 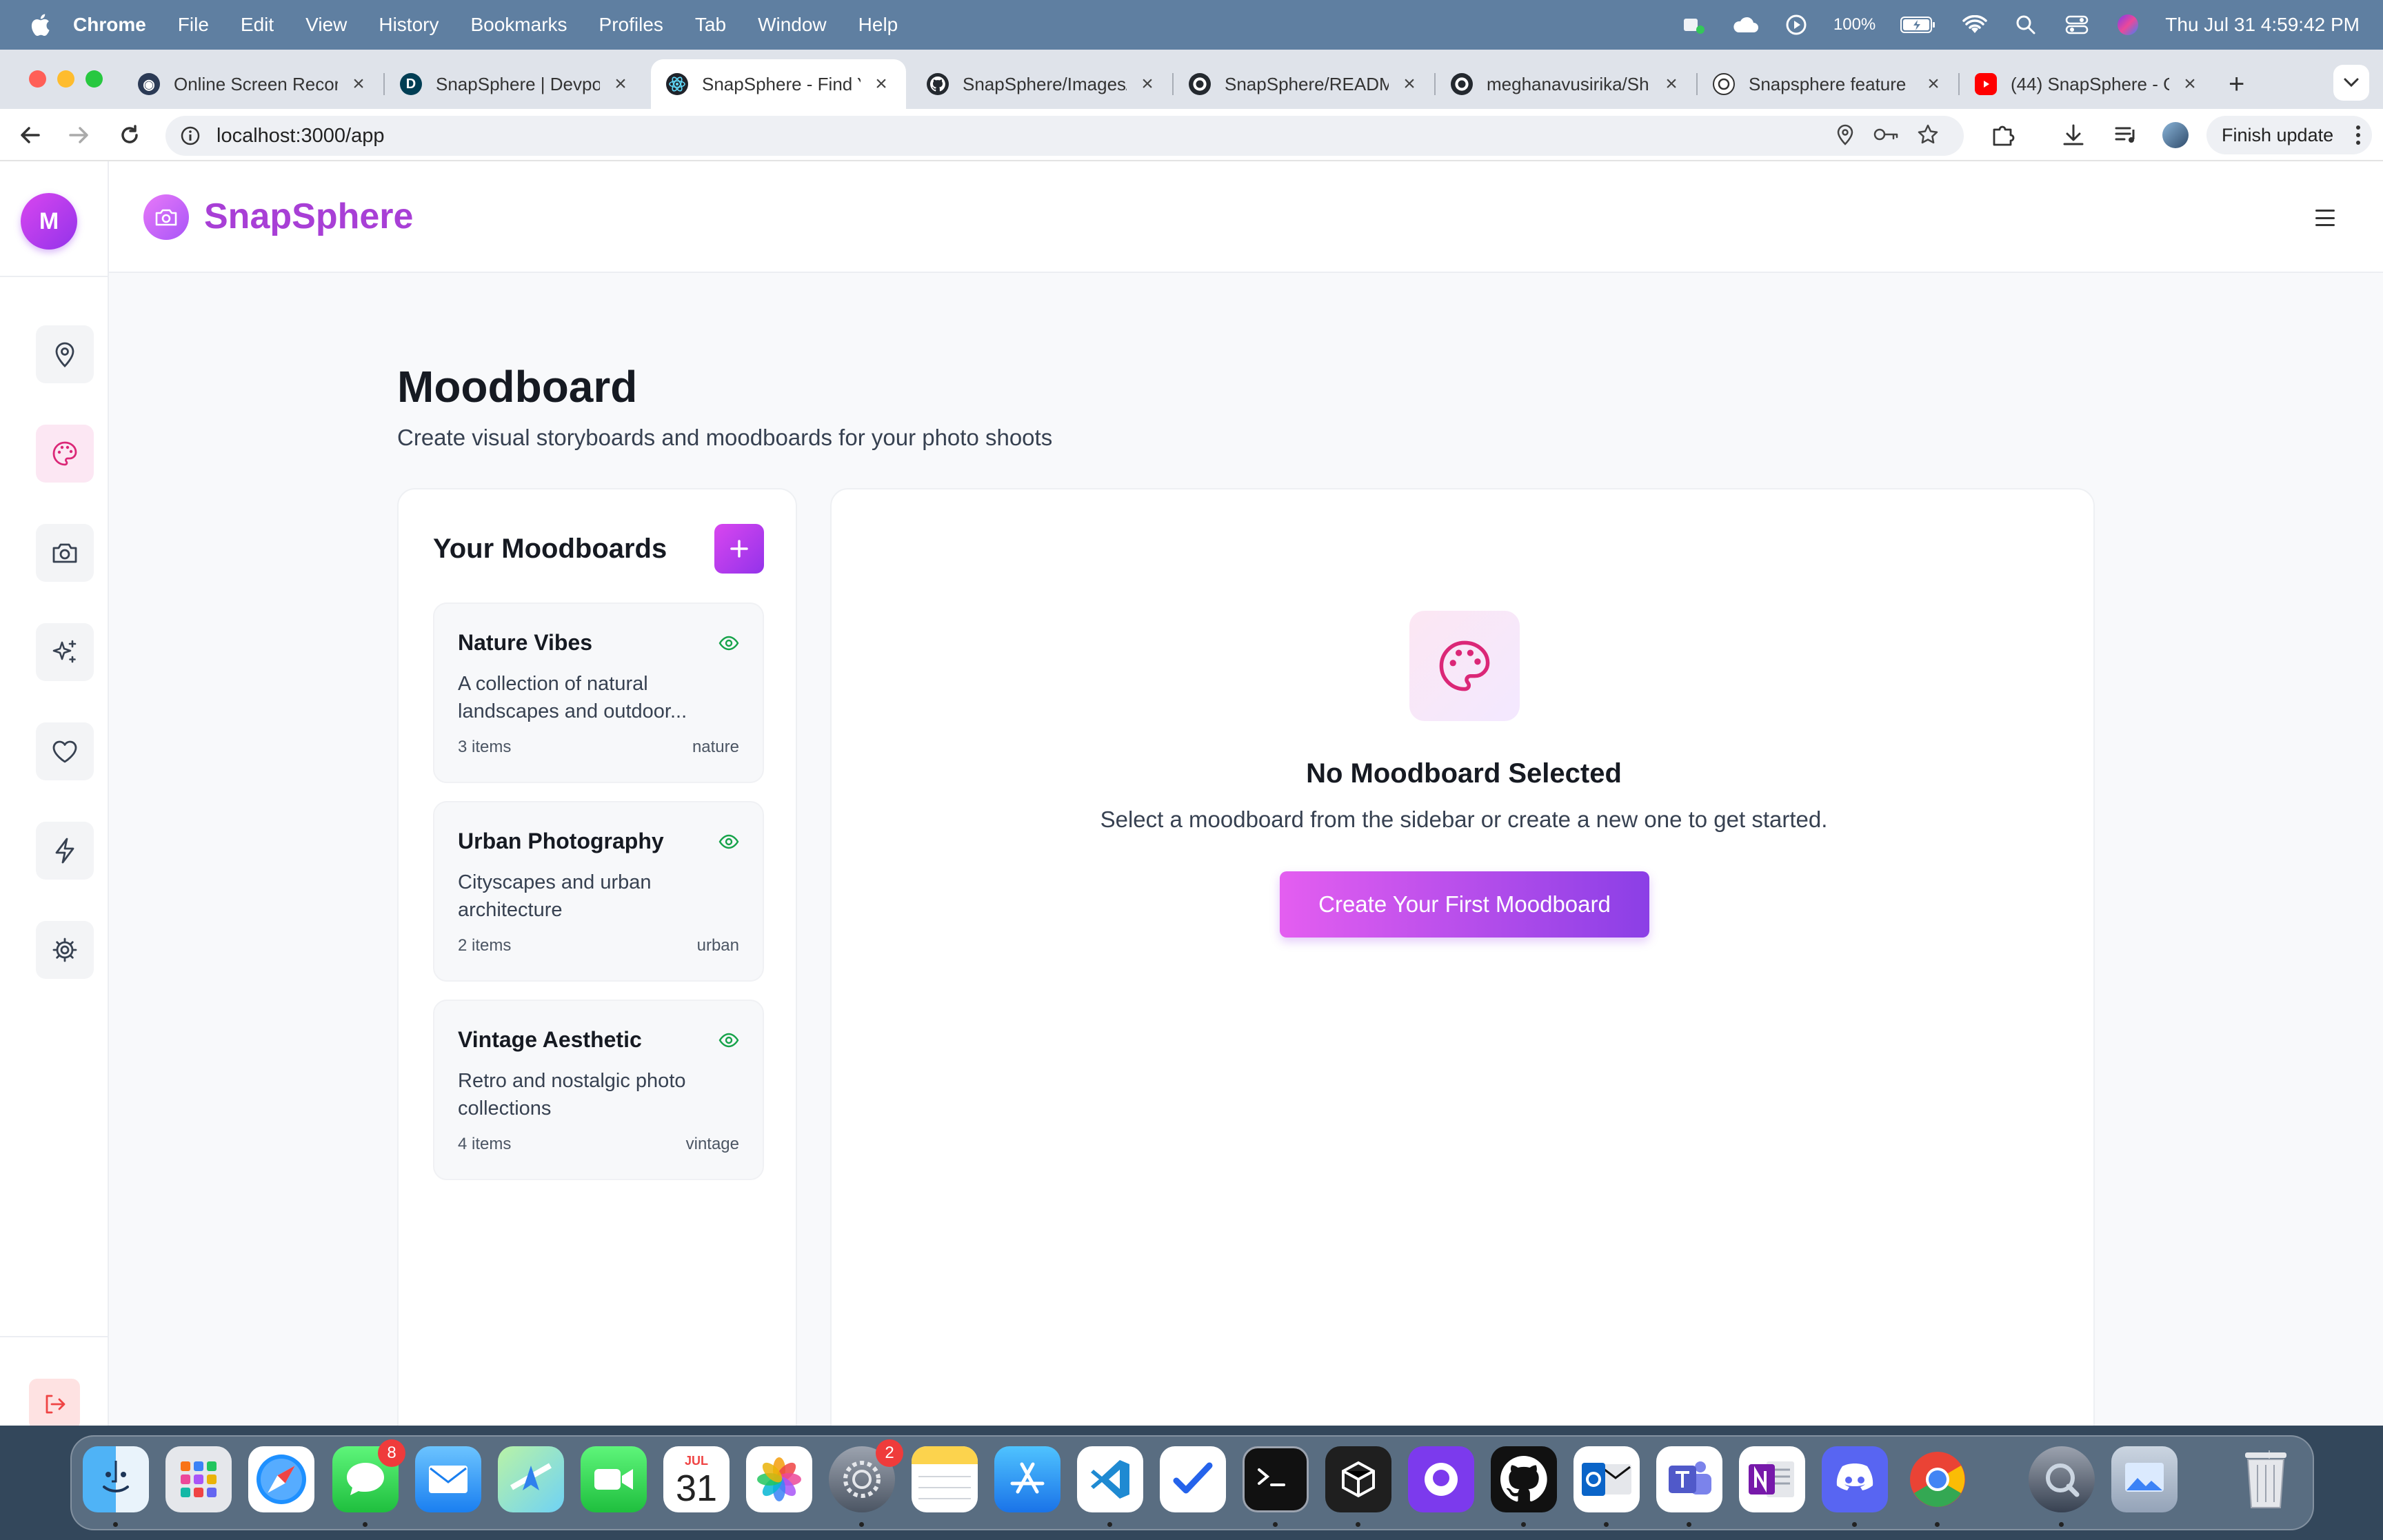 What do you see at coordinates (65, 652) in the screenshot?
I see `nav-ai-button` at bounding box center [65, 652].